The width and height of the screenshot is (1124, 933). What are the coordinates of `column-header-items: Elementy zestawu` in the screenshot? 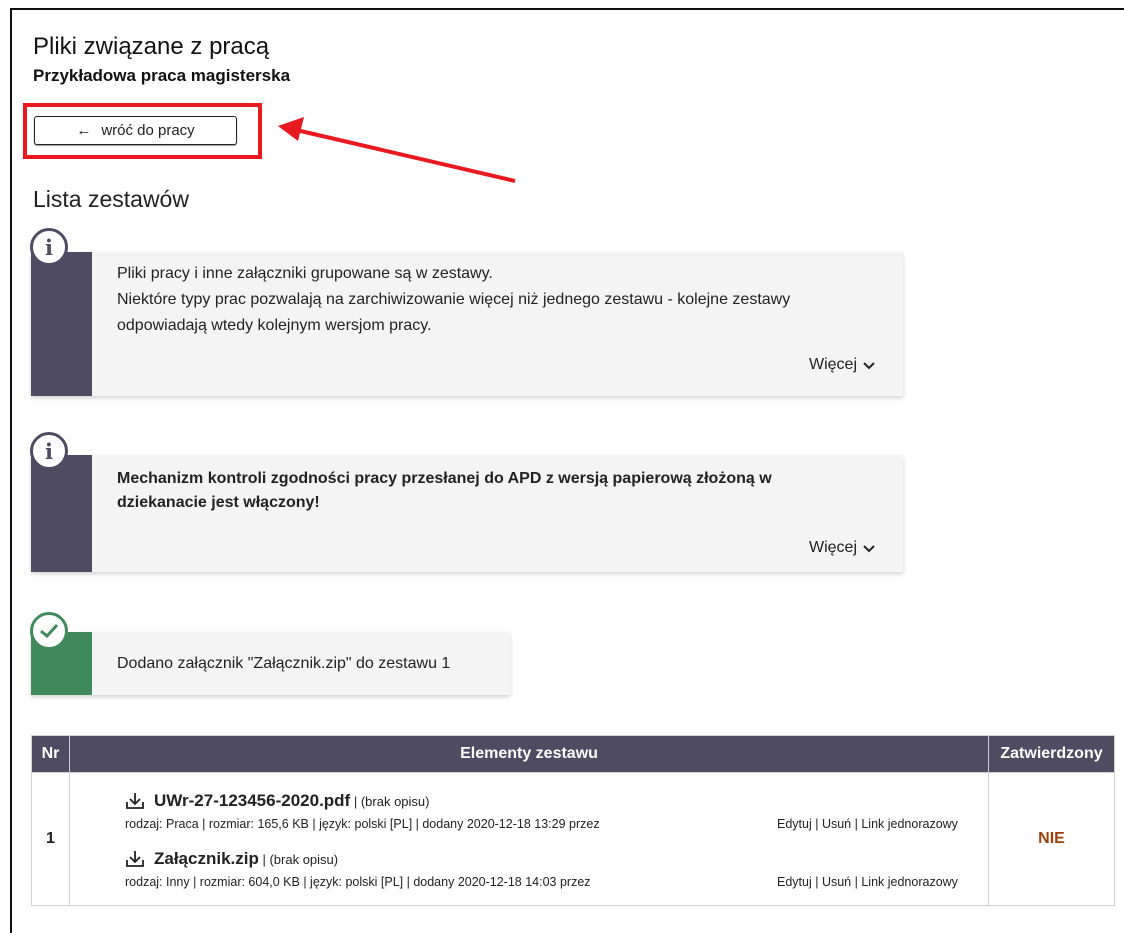 It's located at (529, 754).